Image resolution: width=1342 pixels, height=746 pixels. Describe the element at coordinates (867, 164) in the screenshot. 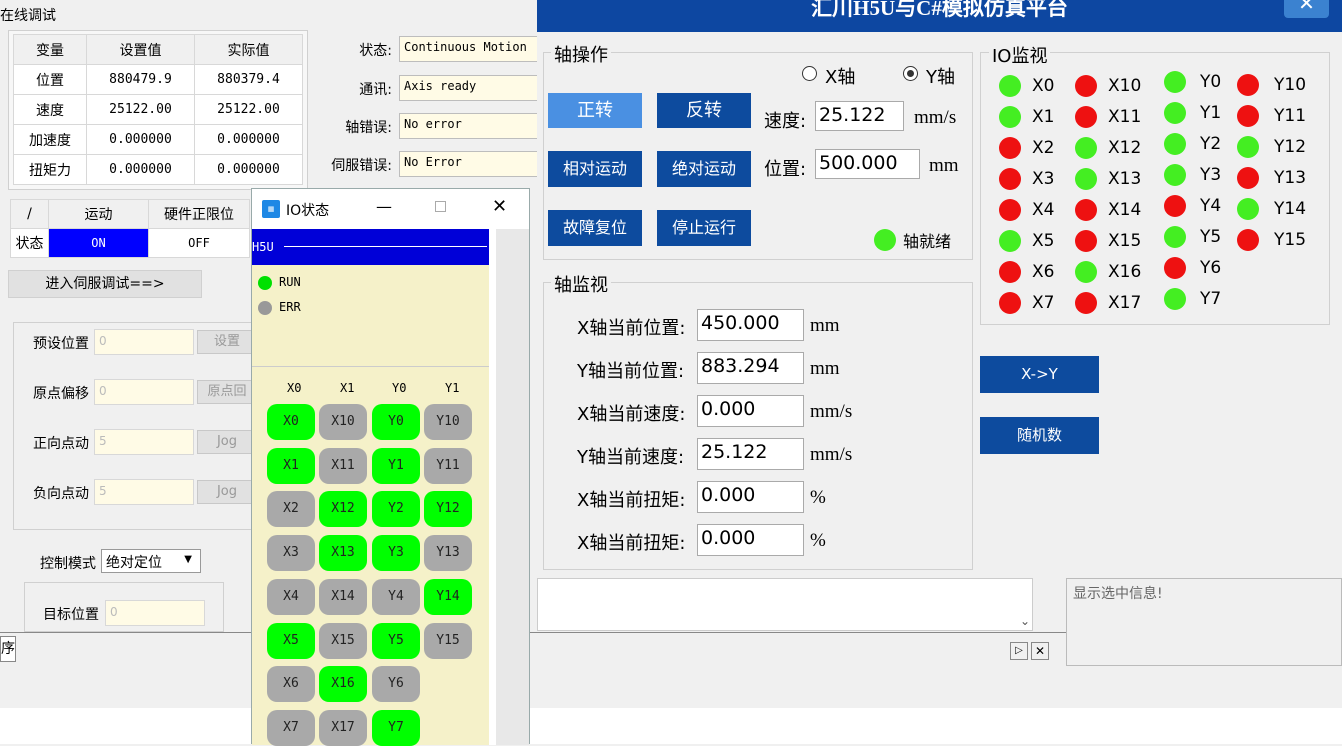

I see `position-input: 500.000` at that location.